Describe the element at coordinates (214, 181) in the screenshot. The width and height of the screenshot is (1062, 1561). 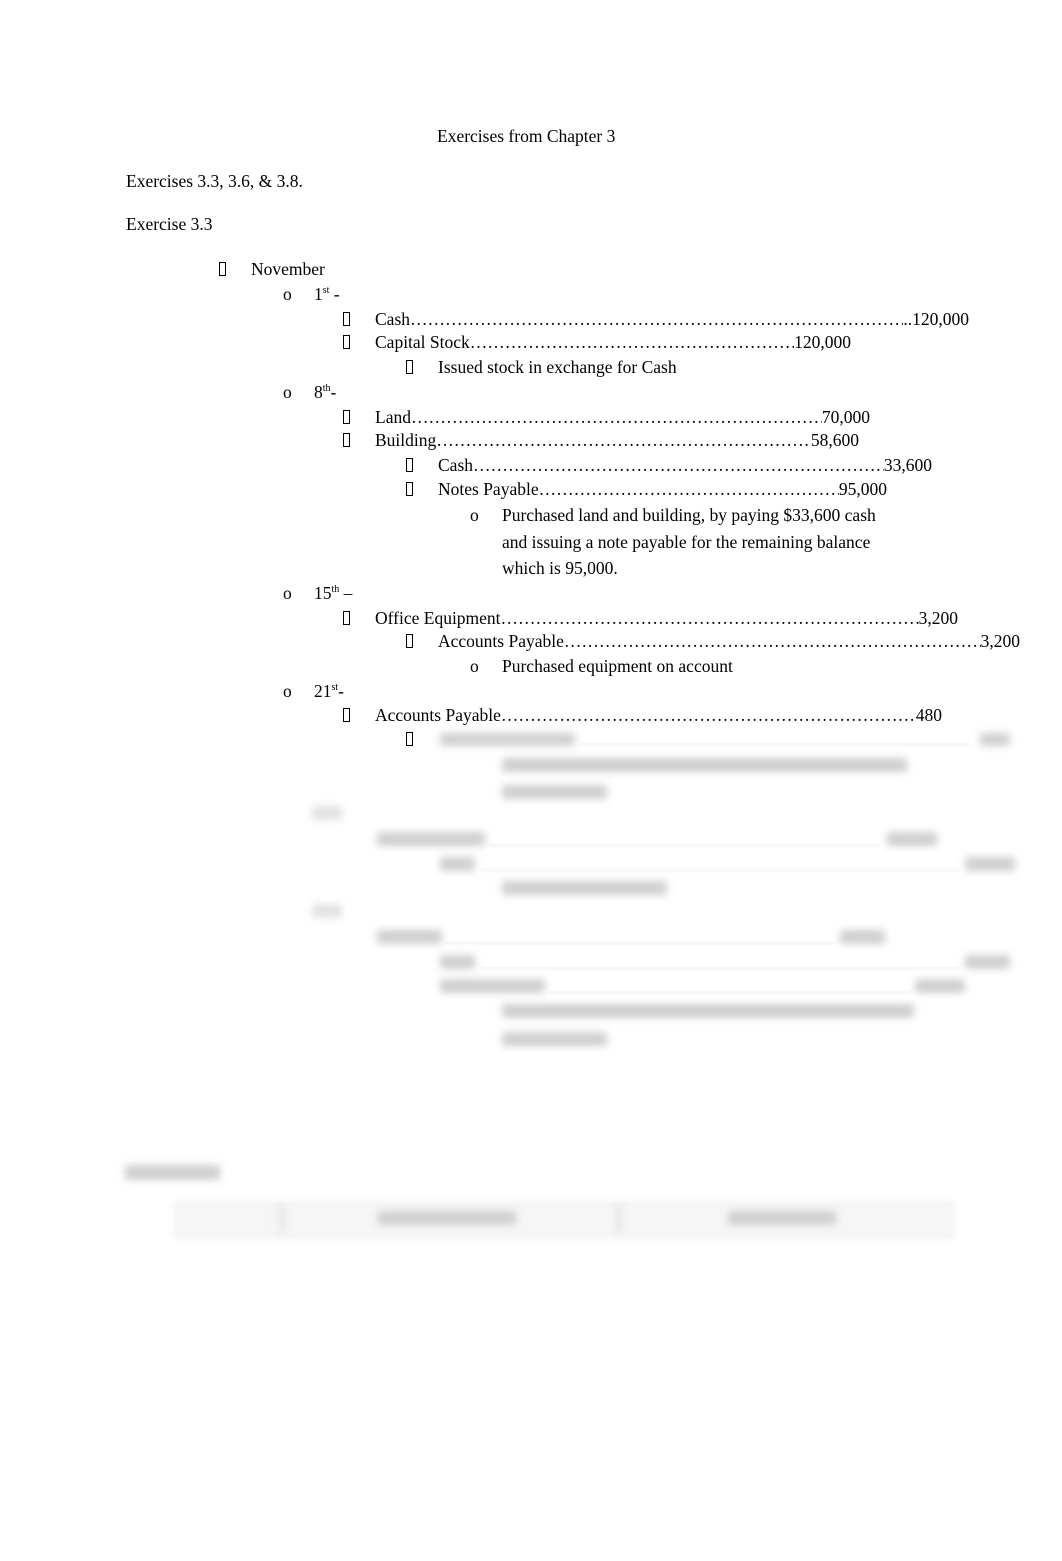
I see `intro-text: Exercises 3.3, 3.6, & 3.8.` at that location.